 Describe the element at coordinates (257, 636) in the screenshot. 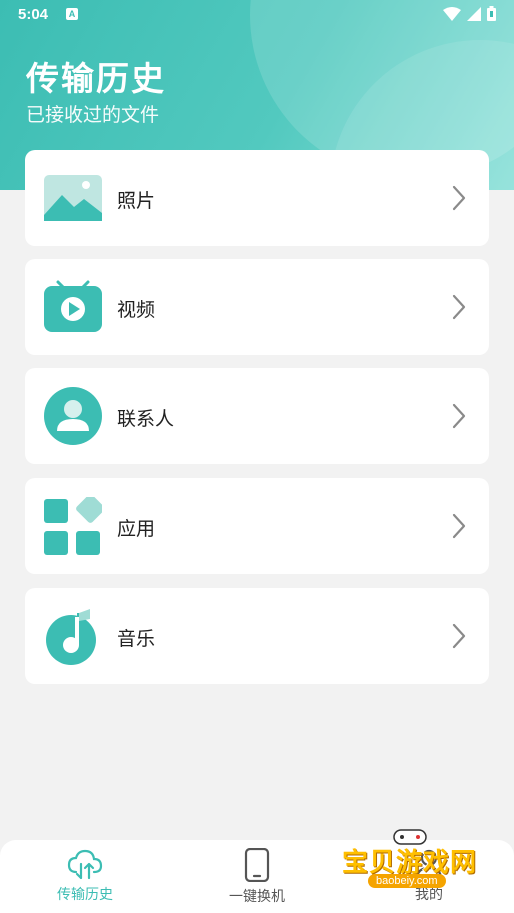

I see `list-item-music: 音乐` at that location.